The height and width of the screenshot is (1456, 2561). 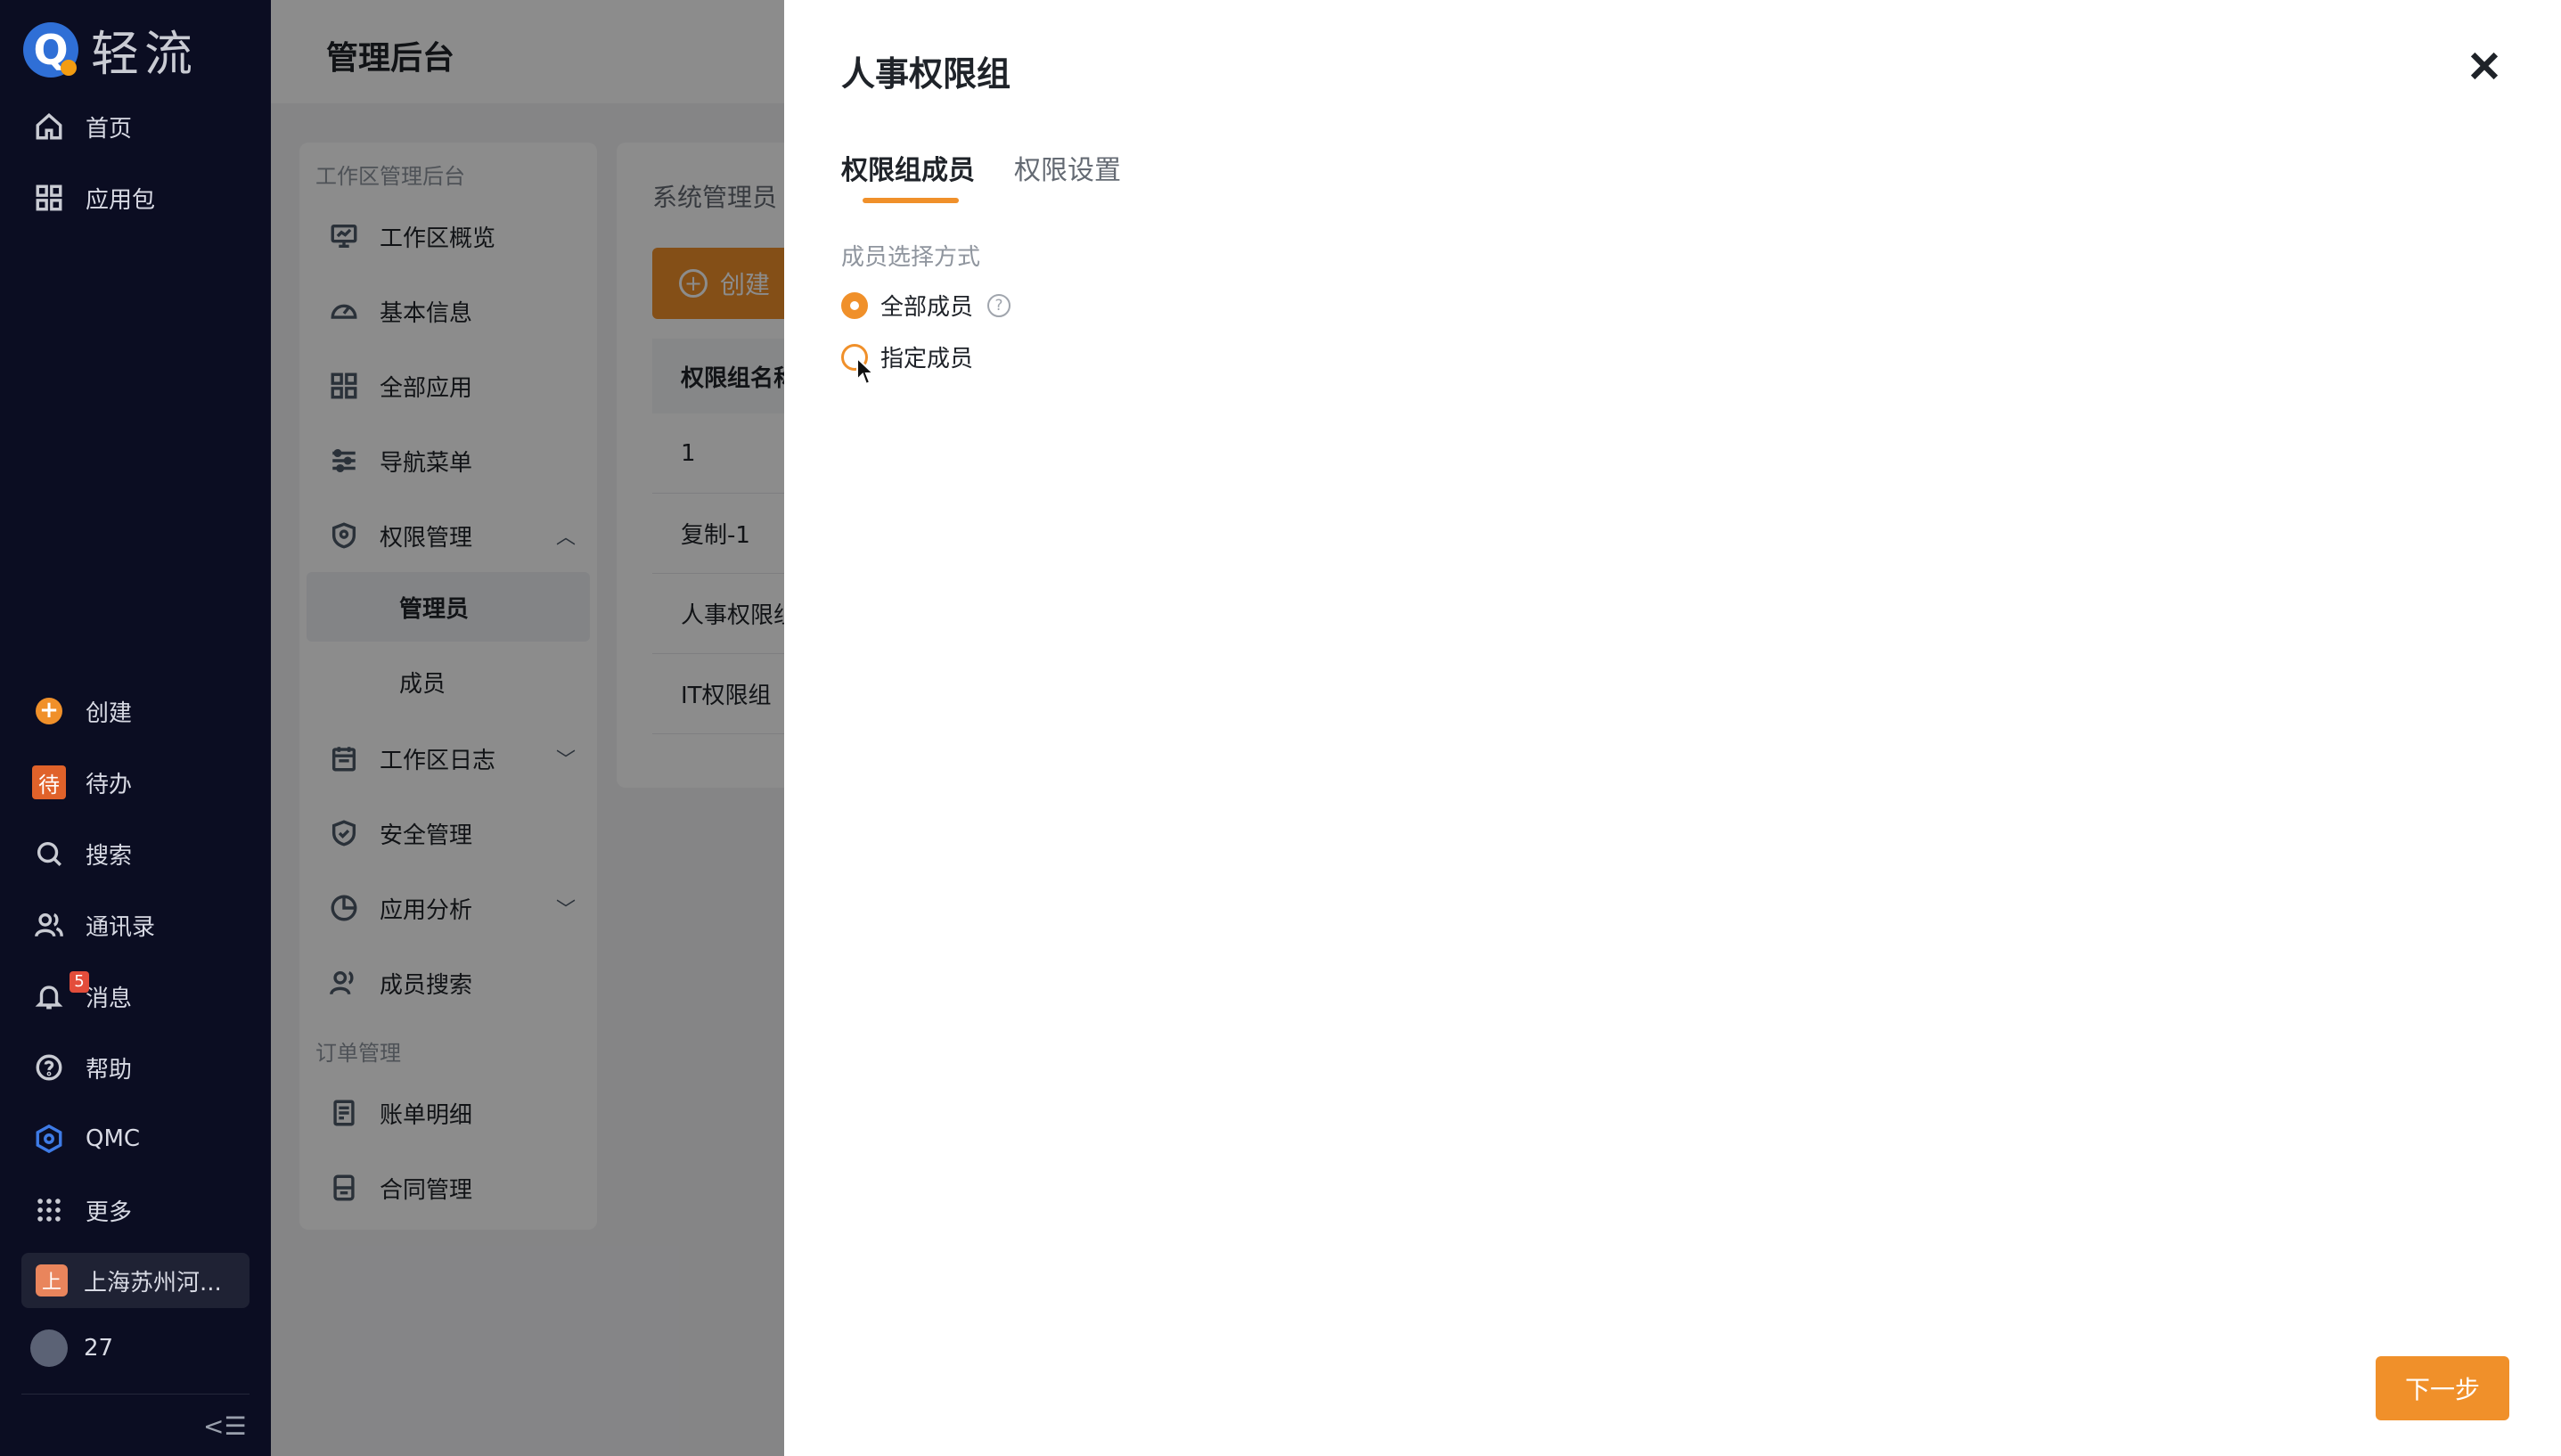 I want to click on sidebar-item-label: 应用包, so click(x=121, y=200).